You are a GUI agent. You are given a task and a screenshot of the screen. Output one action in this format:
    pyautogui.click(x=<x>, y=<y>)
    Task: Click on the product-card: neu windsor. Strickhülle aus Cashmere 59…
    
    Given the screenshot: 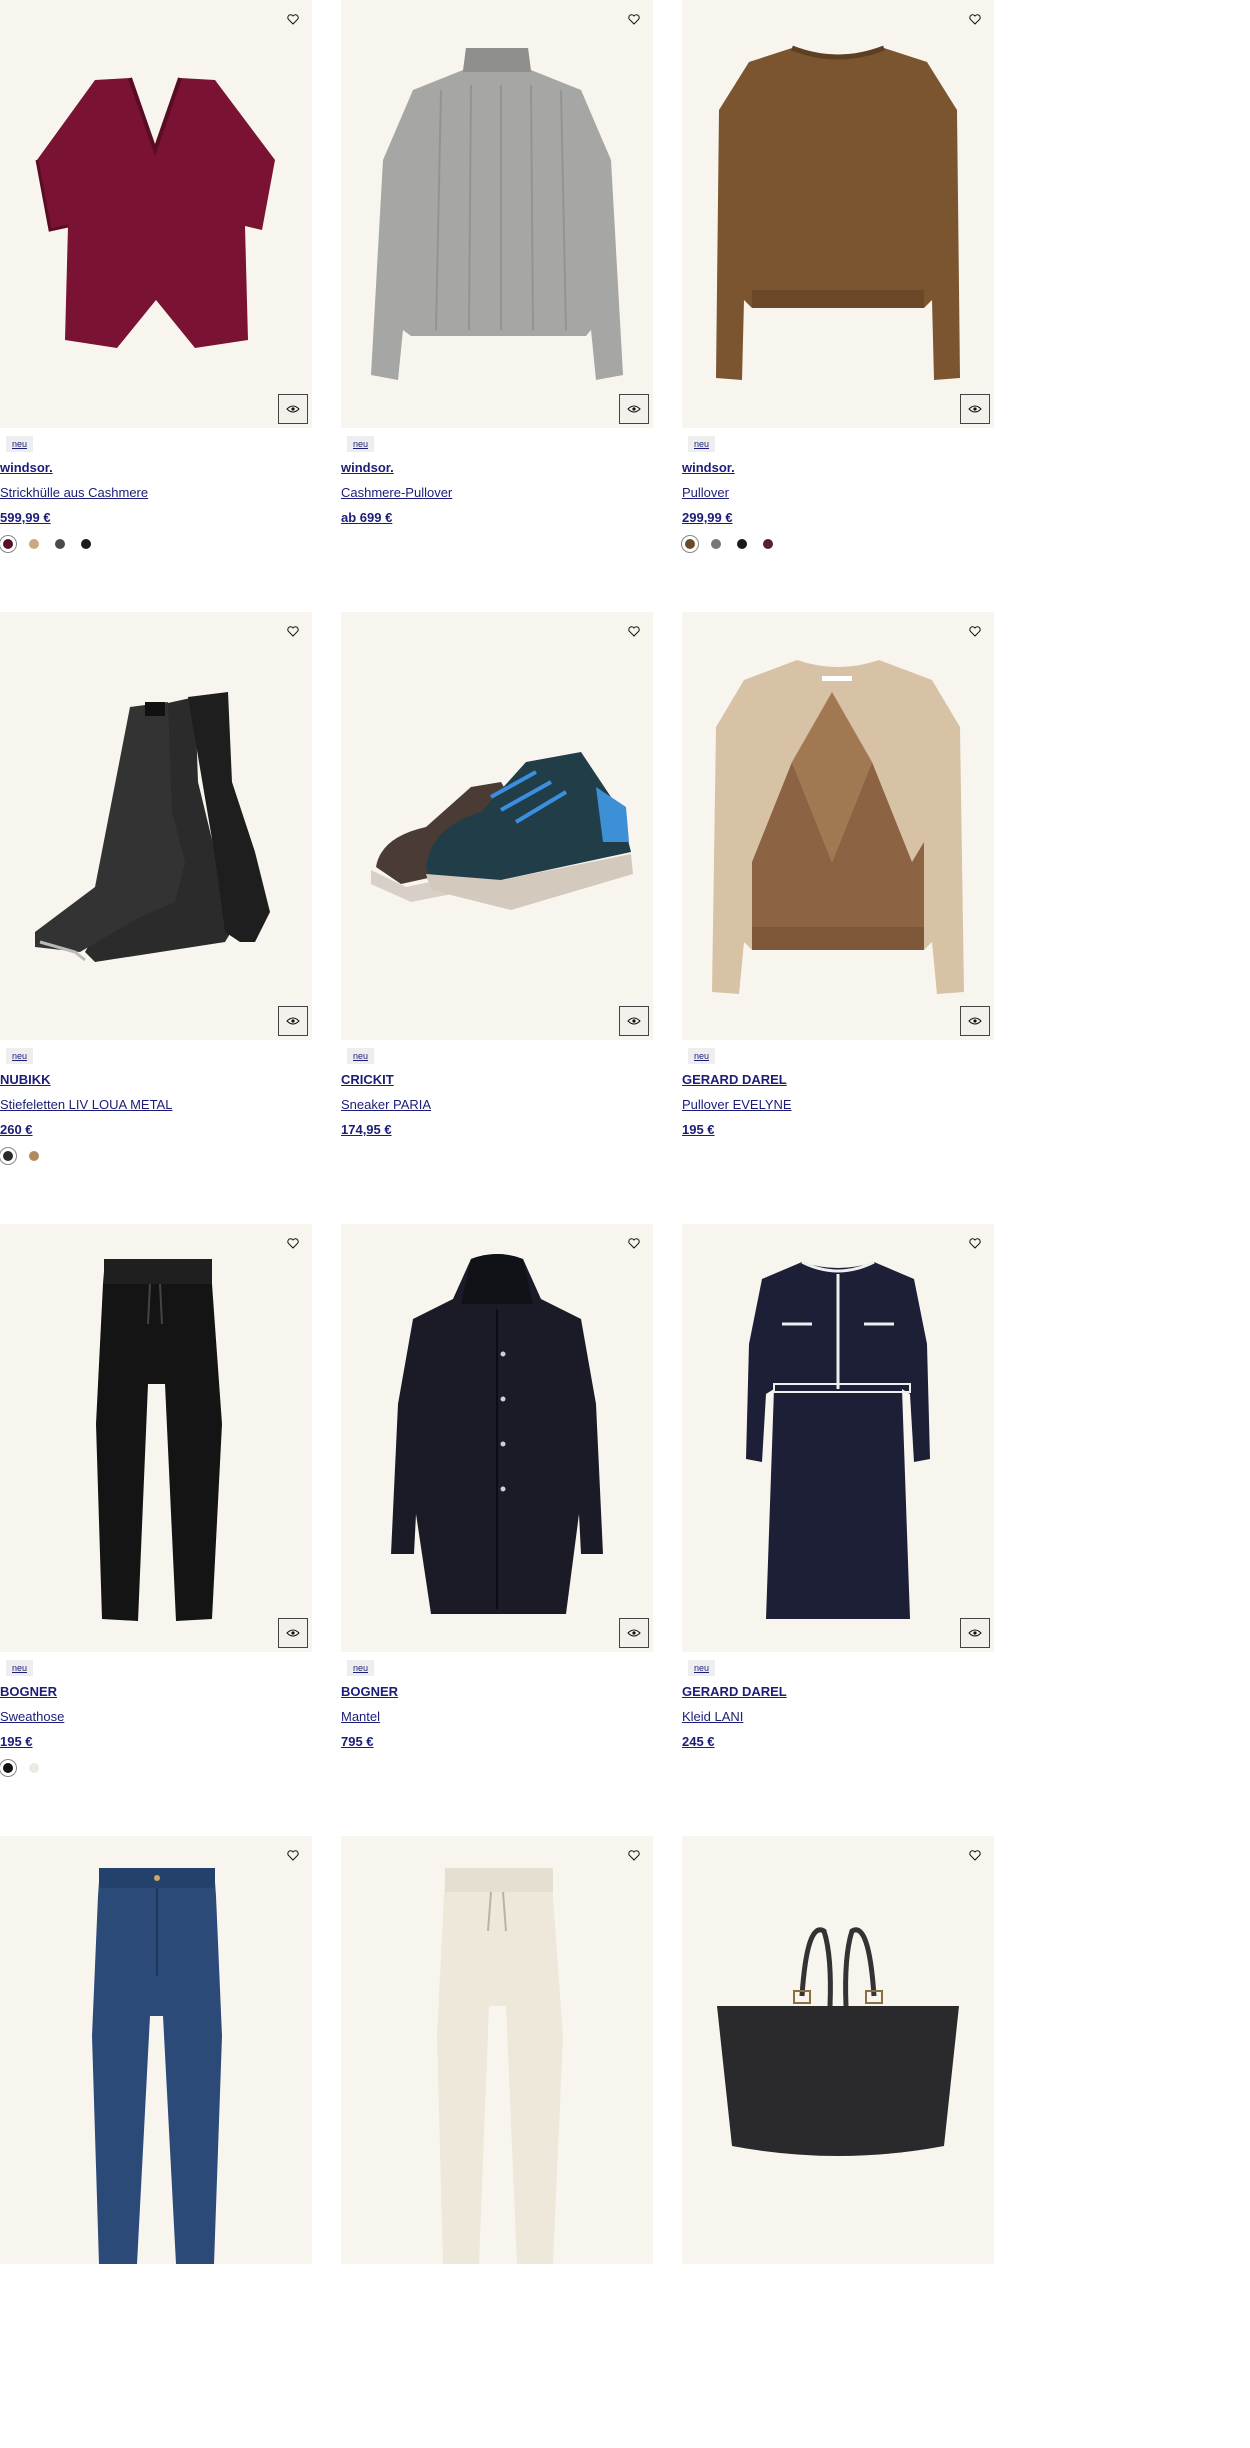 What is the action you would take?
    pyautogui.click(x=156, y=306)
    